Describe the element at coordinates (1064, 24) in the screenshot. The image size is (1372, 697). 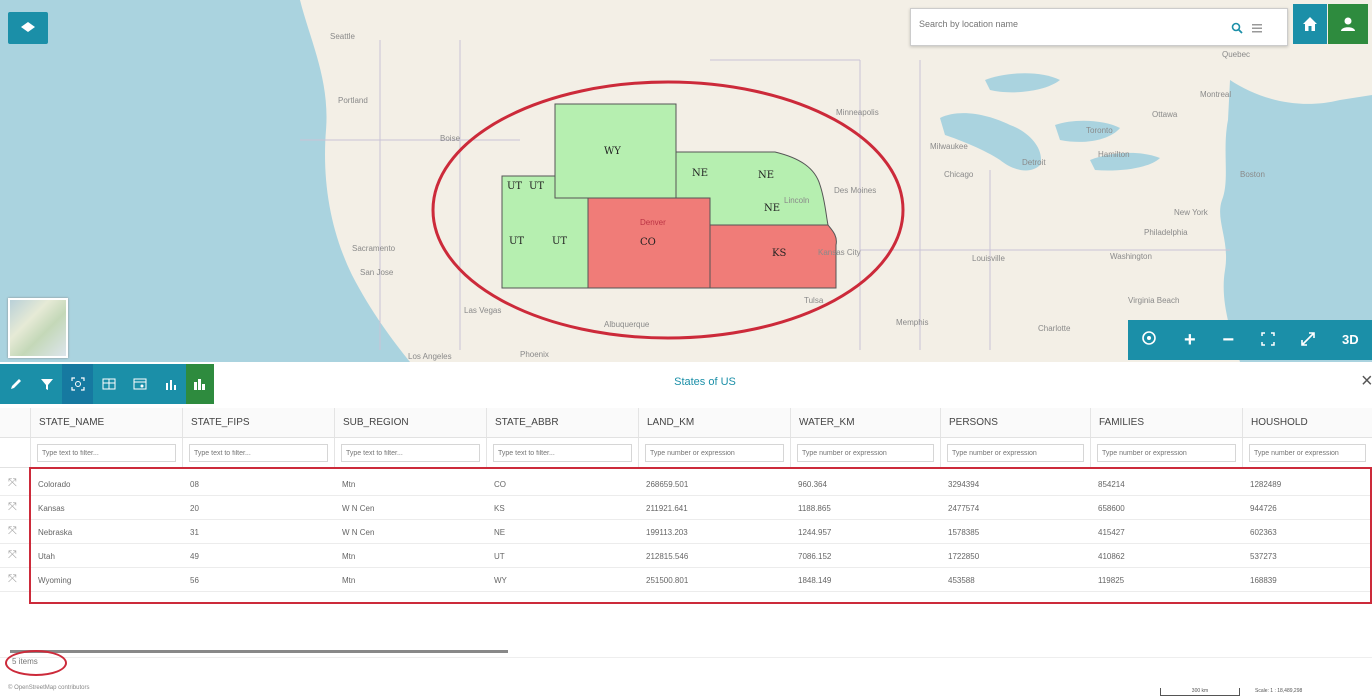
I see `search-input` at that location.